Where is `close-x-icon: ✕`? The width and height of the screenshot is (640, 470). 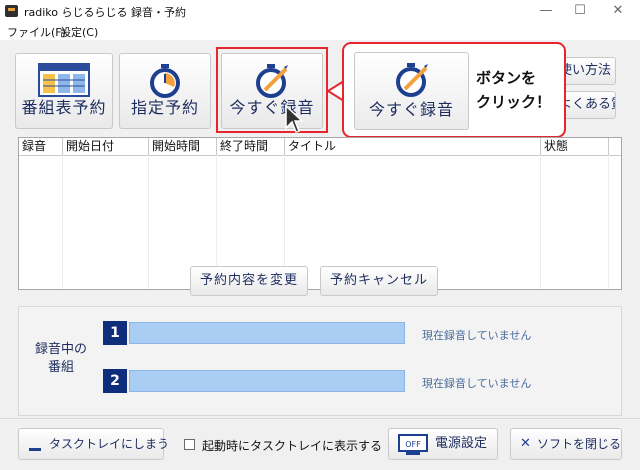
close-x-icon: ✕ is located at coordinates (525, 443).